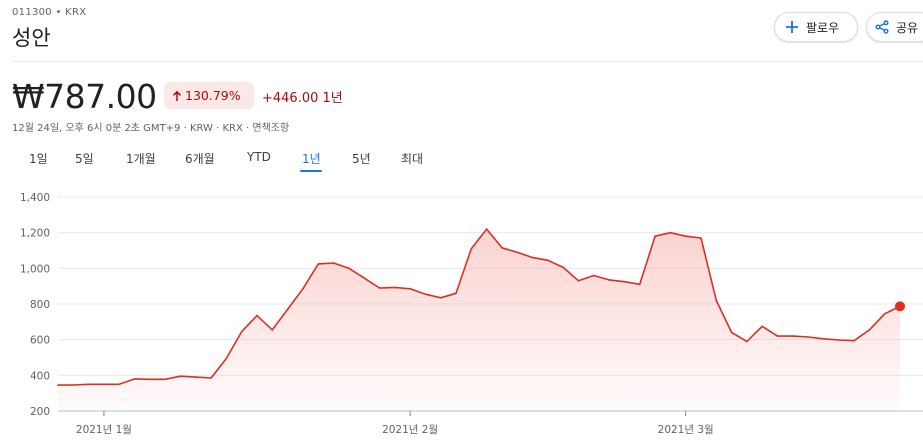 This screenshot has width=923, height=440. Describe the element at coordinates (894, 27) in the screenshot. I see `share-button: 공유` at that location.